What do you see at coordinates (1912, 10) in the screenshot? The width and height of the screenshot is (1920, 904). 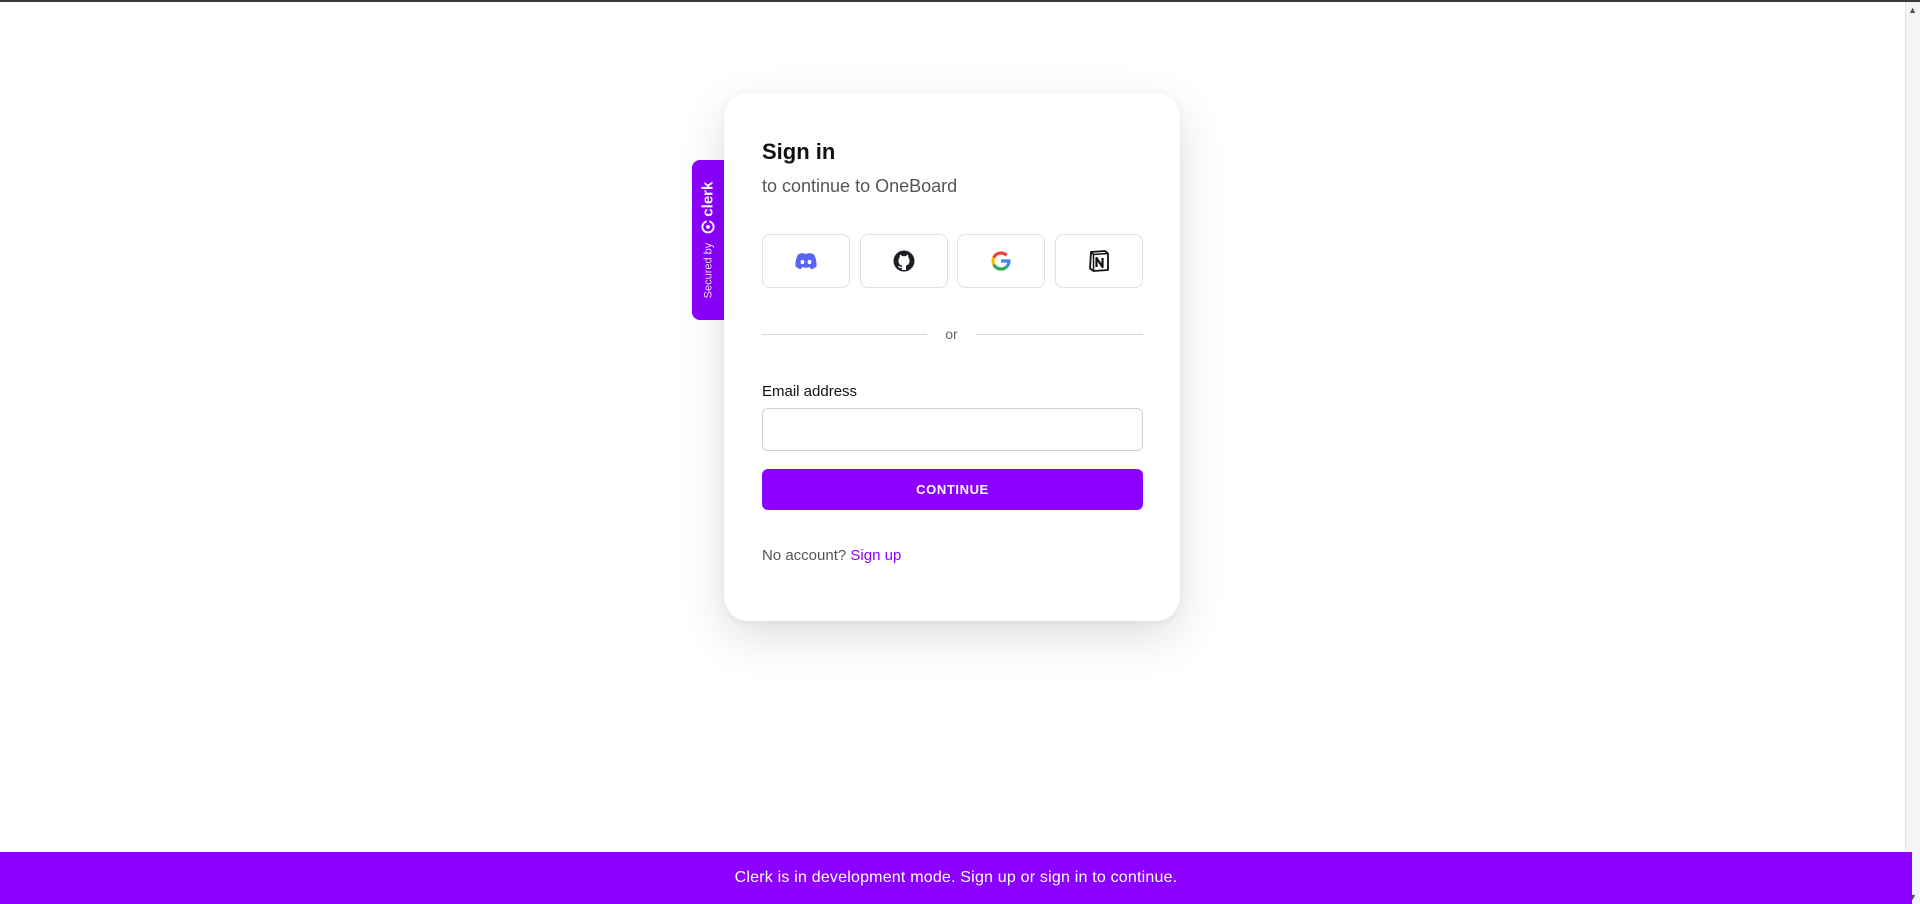 I see `scroll-up-arrow-icon: ▲` at bounding box center [1912, 10].